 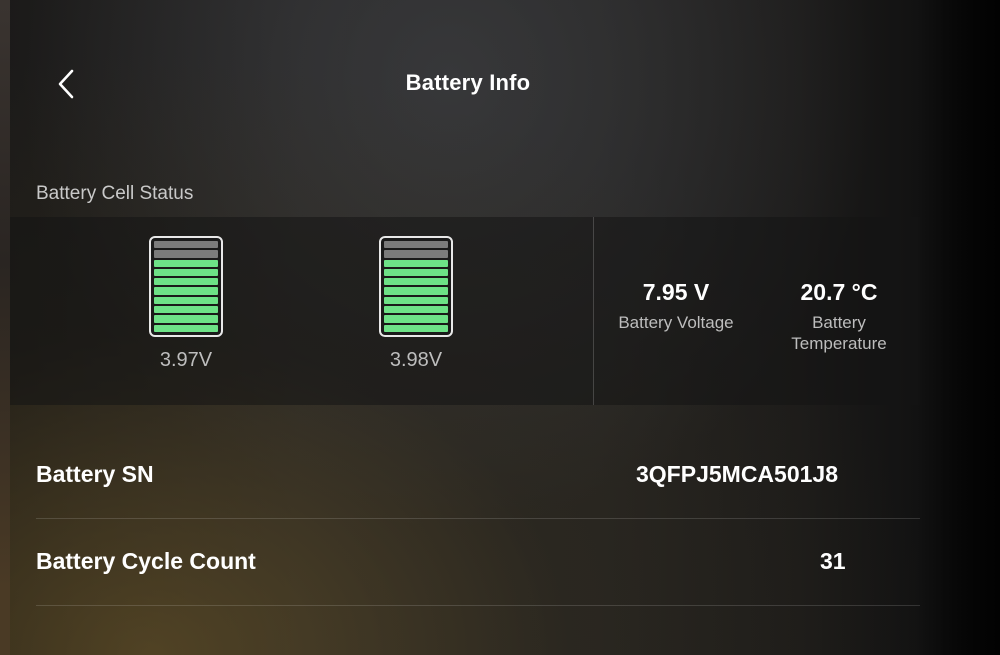 I want to click on battery-sn-label: Battery SN, so click(x=95, y=474).